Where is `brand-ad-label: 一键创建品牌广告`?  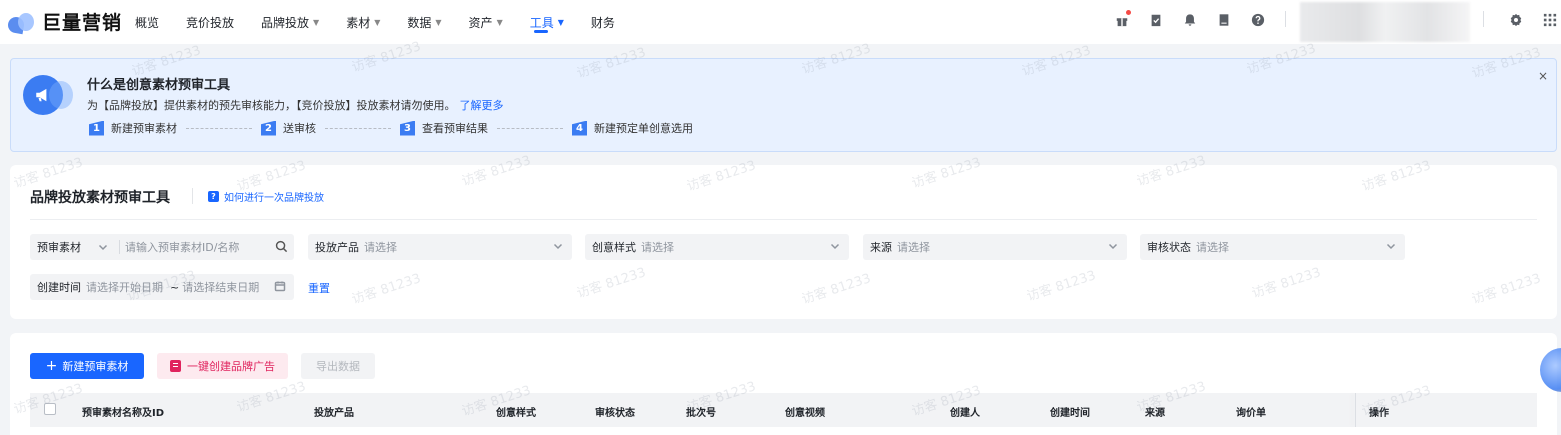
brand-ad-label: 一键创建品牌广告 is located at coordinates (231, 366).